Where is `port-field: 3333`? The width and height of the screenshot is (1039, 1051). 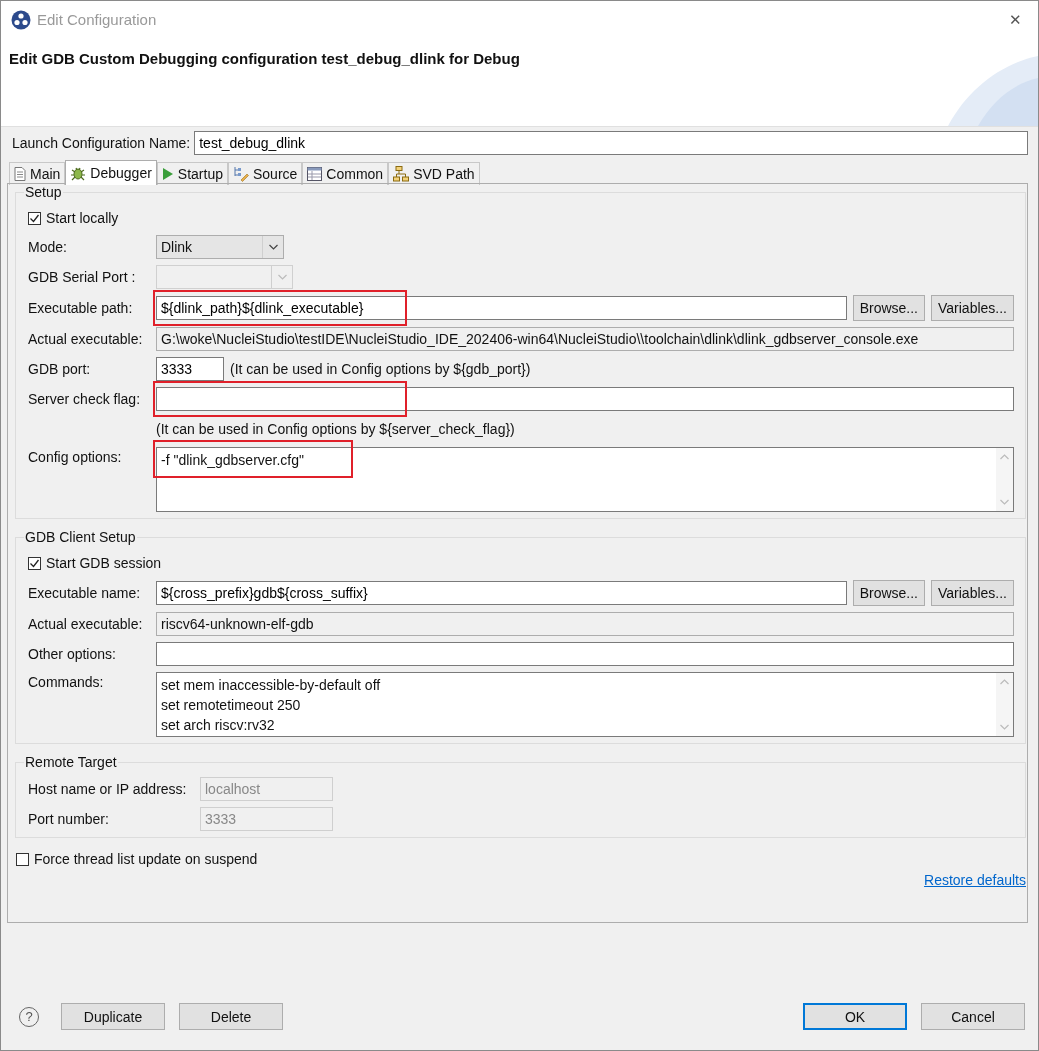
port-field: 3333 is located at coordinates (190, 369).